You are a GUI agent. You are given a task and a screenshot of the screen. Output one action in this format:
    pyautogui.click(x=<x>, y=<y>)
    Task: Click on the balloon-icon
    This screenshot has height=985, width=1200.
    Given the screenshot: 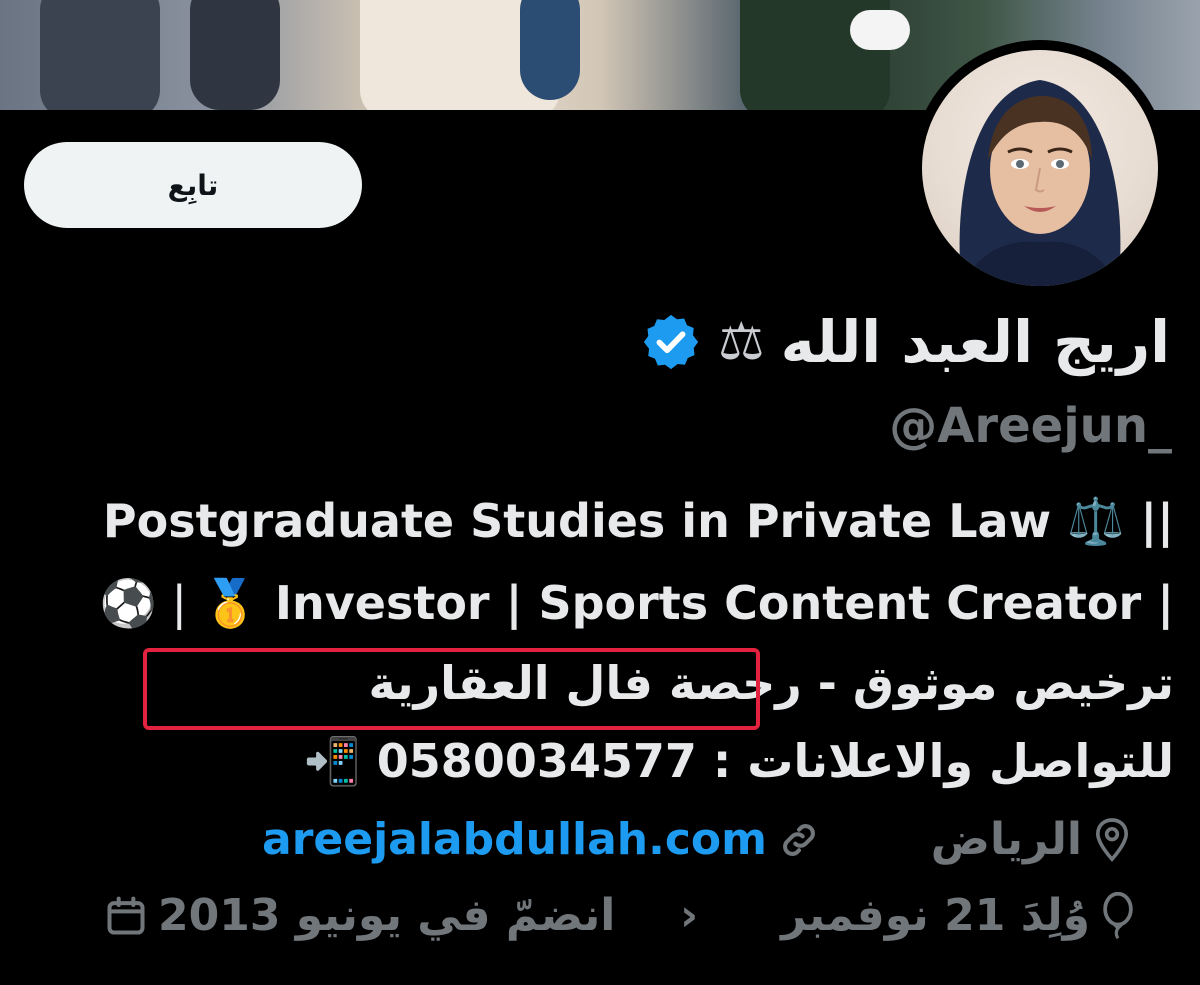 What is the action you would take?
    pyautogui.click(x=1118, y=915)
    